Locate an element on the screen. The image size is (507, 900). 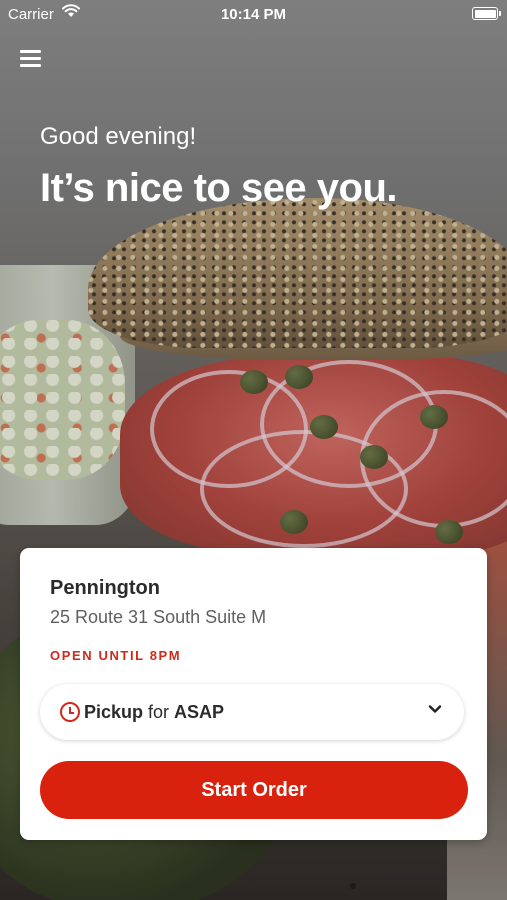
order-mode-selector: Pickup for ASAP is located at coordinates (252, 712).